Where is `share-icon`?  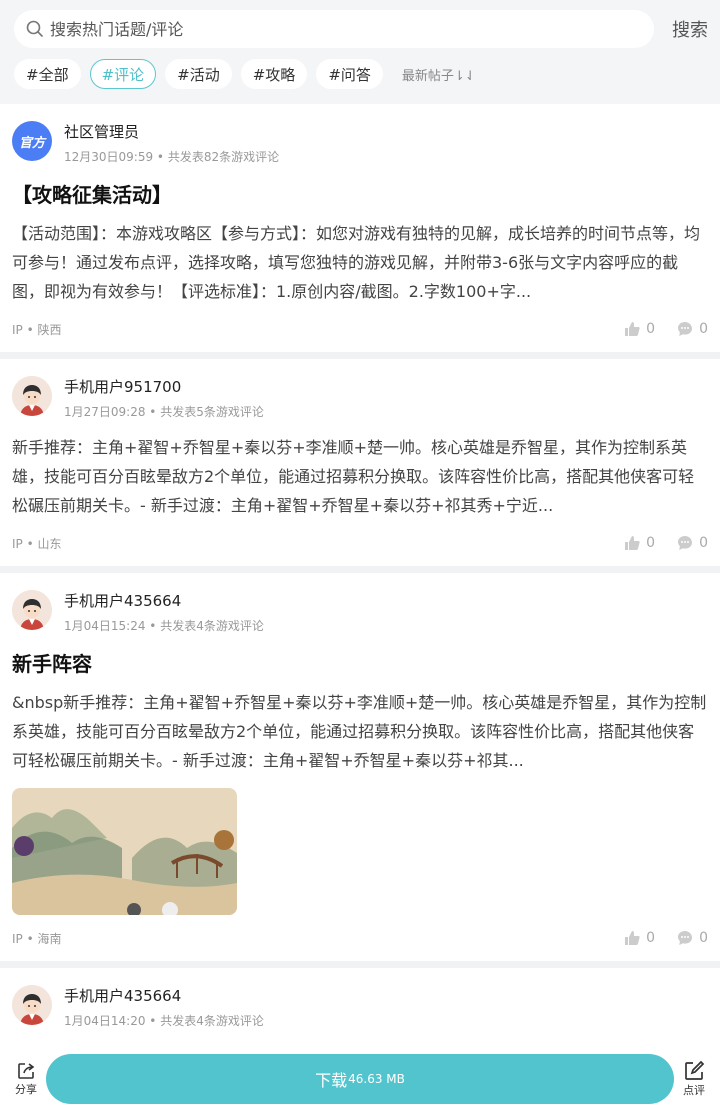
share-icon is located at coordinates (26, 1071).